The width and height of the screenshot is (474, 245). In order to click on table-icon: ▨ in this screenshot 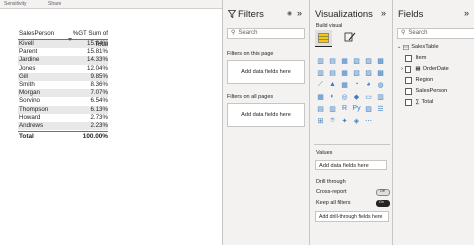, I will do `click(368, 108)`.